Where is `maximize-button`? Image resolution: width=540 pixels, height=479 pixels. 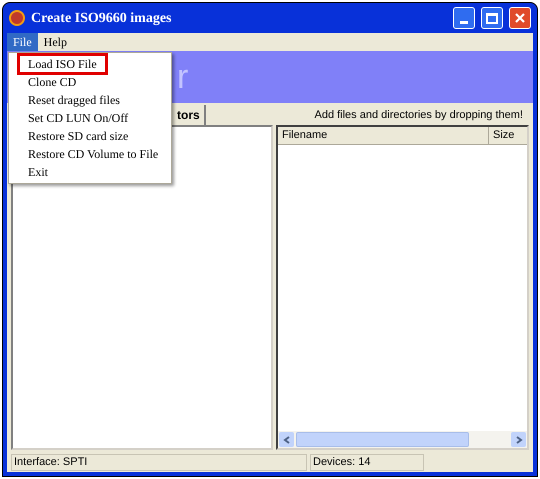 maximize-button is located at coordinates (492, 18).